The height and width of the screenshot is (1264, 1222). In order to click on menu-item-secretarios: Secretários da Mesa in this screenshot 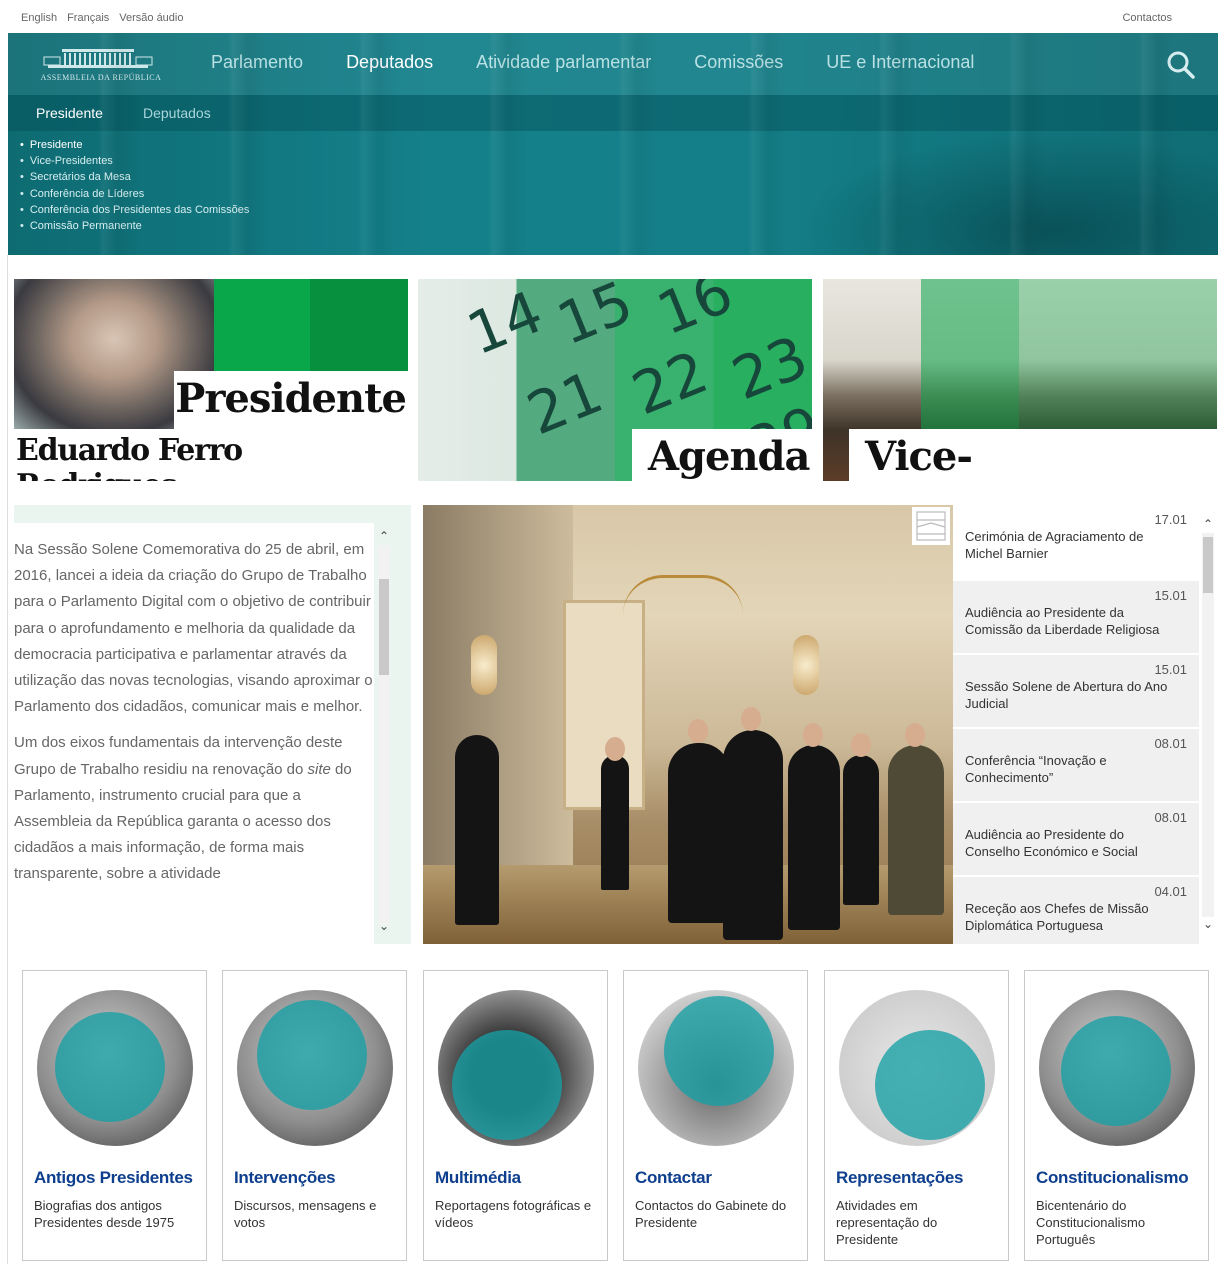, I will do `click(134, 177)`.